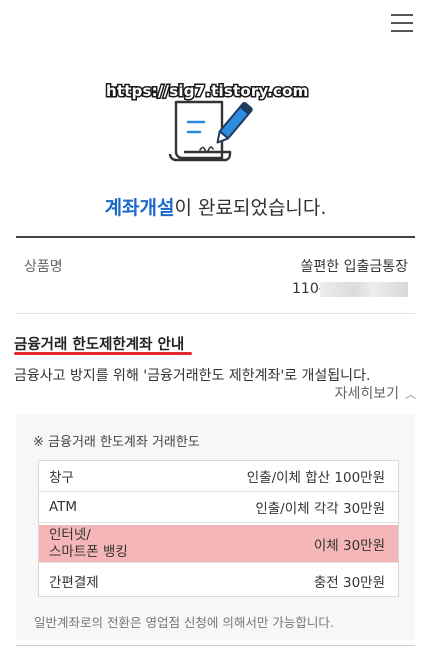 Image resolution: width=431 pixels, height=667 pixels. What do you see at coordinates (218, 507) in the screenshot?
I see `table-row: ATM 인출/이체 각각 30만원` at bounding box center [218, 507].